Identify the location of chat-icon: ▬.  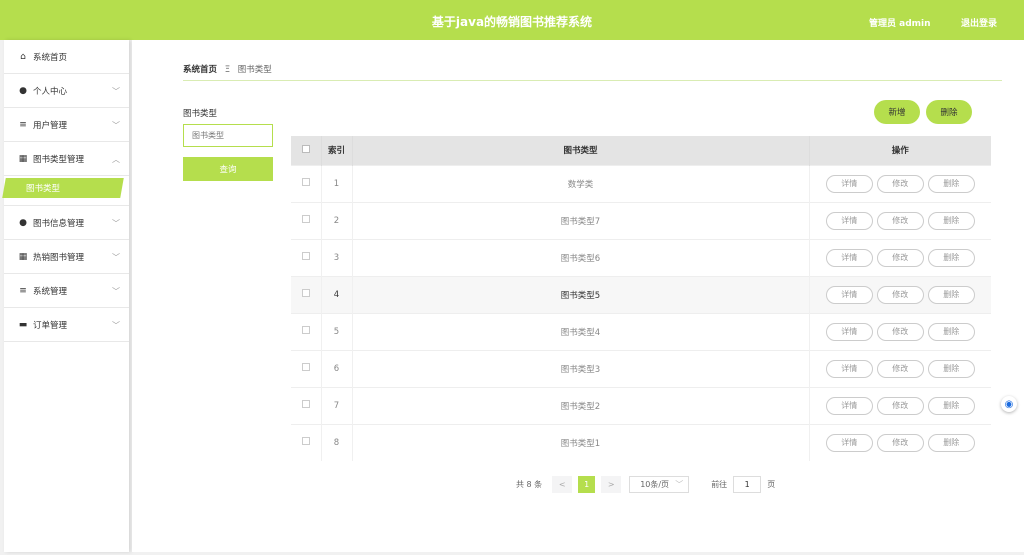
(23, 324).